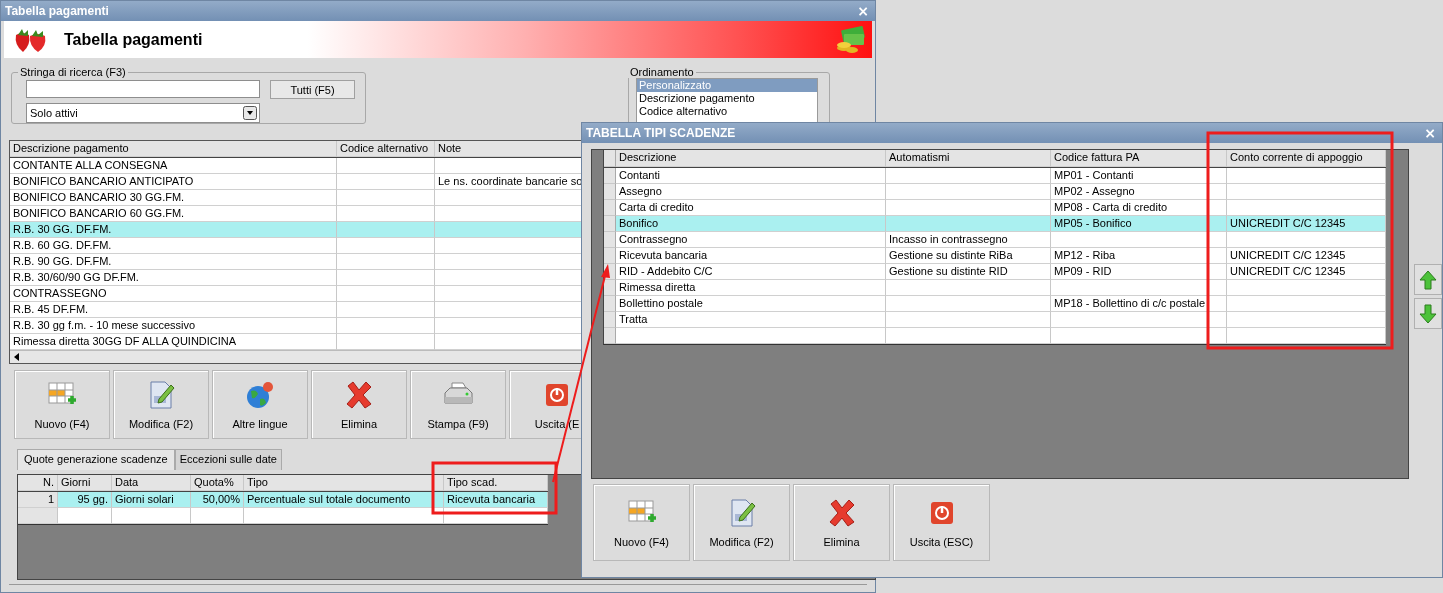  I want to click on table-cell: R.B. 30/60/90 GG DF.FM., so click(173, 278).